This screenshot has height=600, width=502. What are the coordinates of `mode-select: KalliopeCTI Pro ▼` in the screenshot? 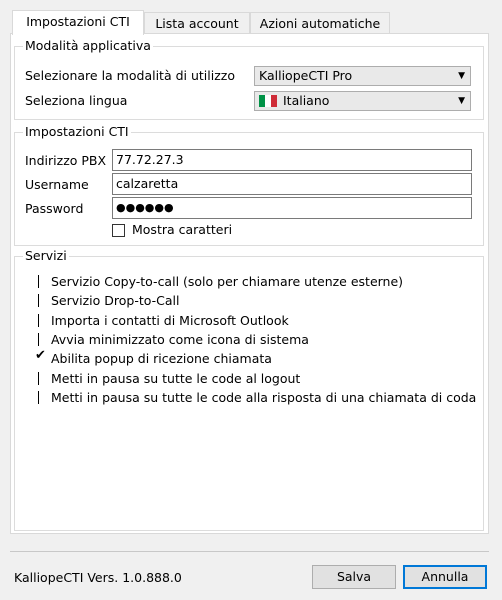 It's located at (362, 76).